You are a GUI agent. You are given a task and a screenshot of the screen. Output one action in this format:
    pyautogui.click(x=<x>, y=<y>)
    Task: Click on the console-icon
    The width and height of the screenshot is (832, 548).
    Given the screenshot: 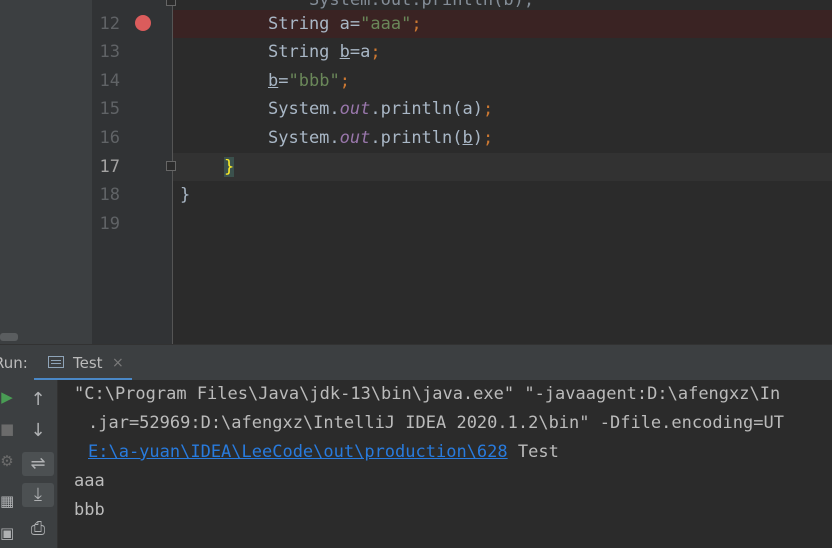 What is the action you would take?
    pyautogui.click(x=56, y=362)
    